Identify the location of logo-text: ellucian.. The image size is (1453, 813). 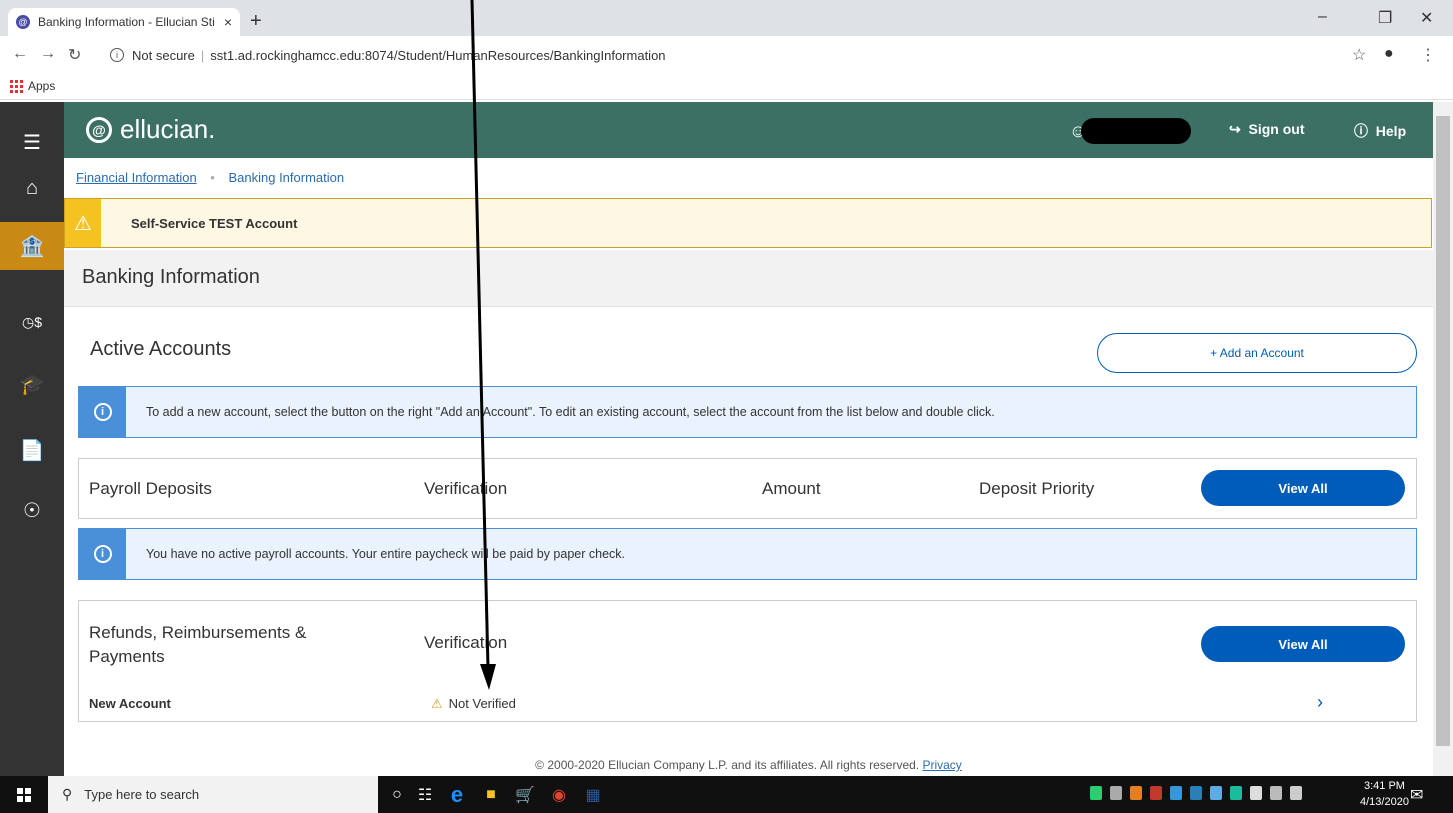
(168, 129).